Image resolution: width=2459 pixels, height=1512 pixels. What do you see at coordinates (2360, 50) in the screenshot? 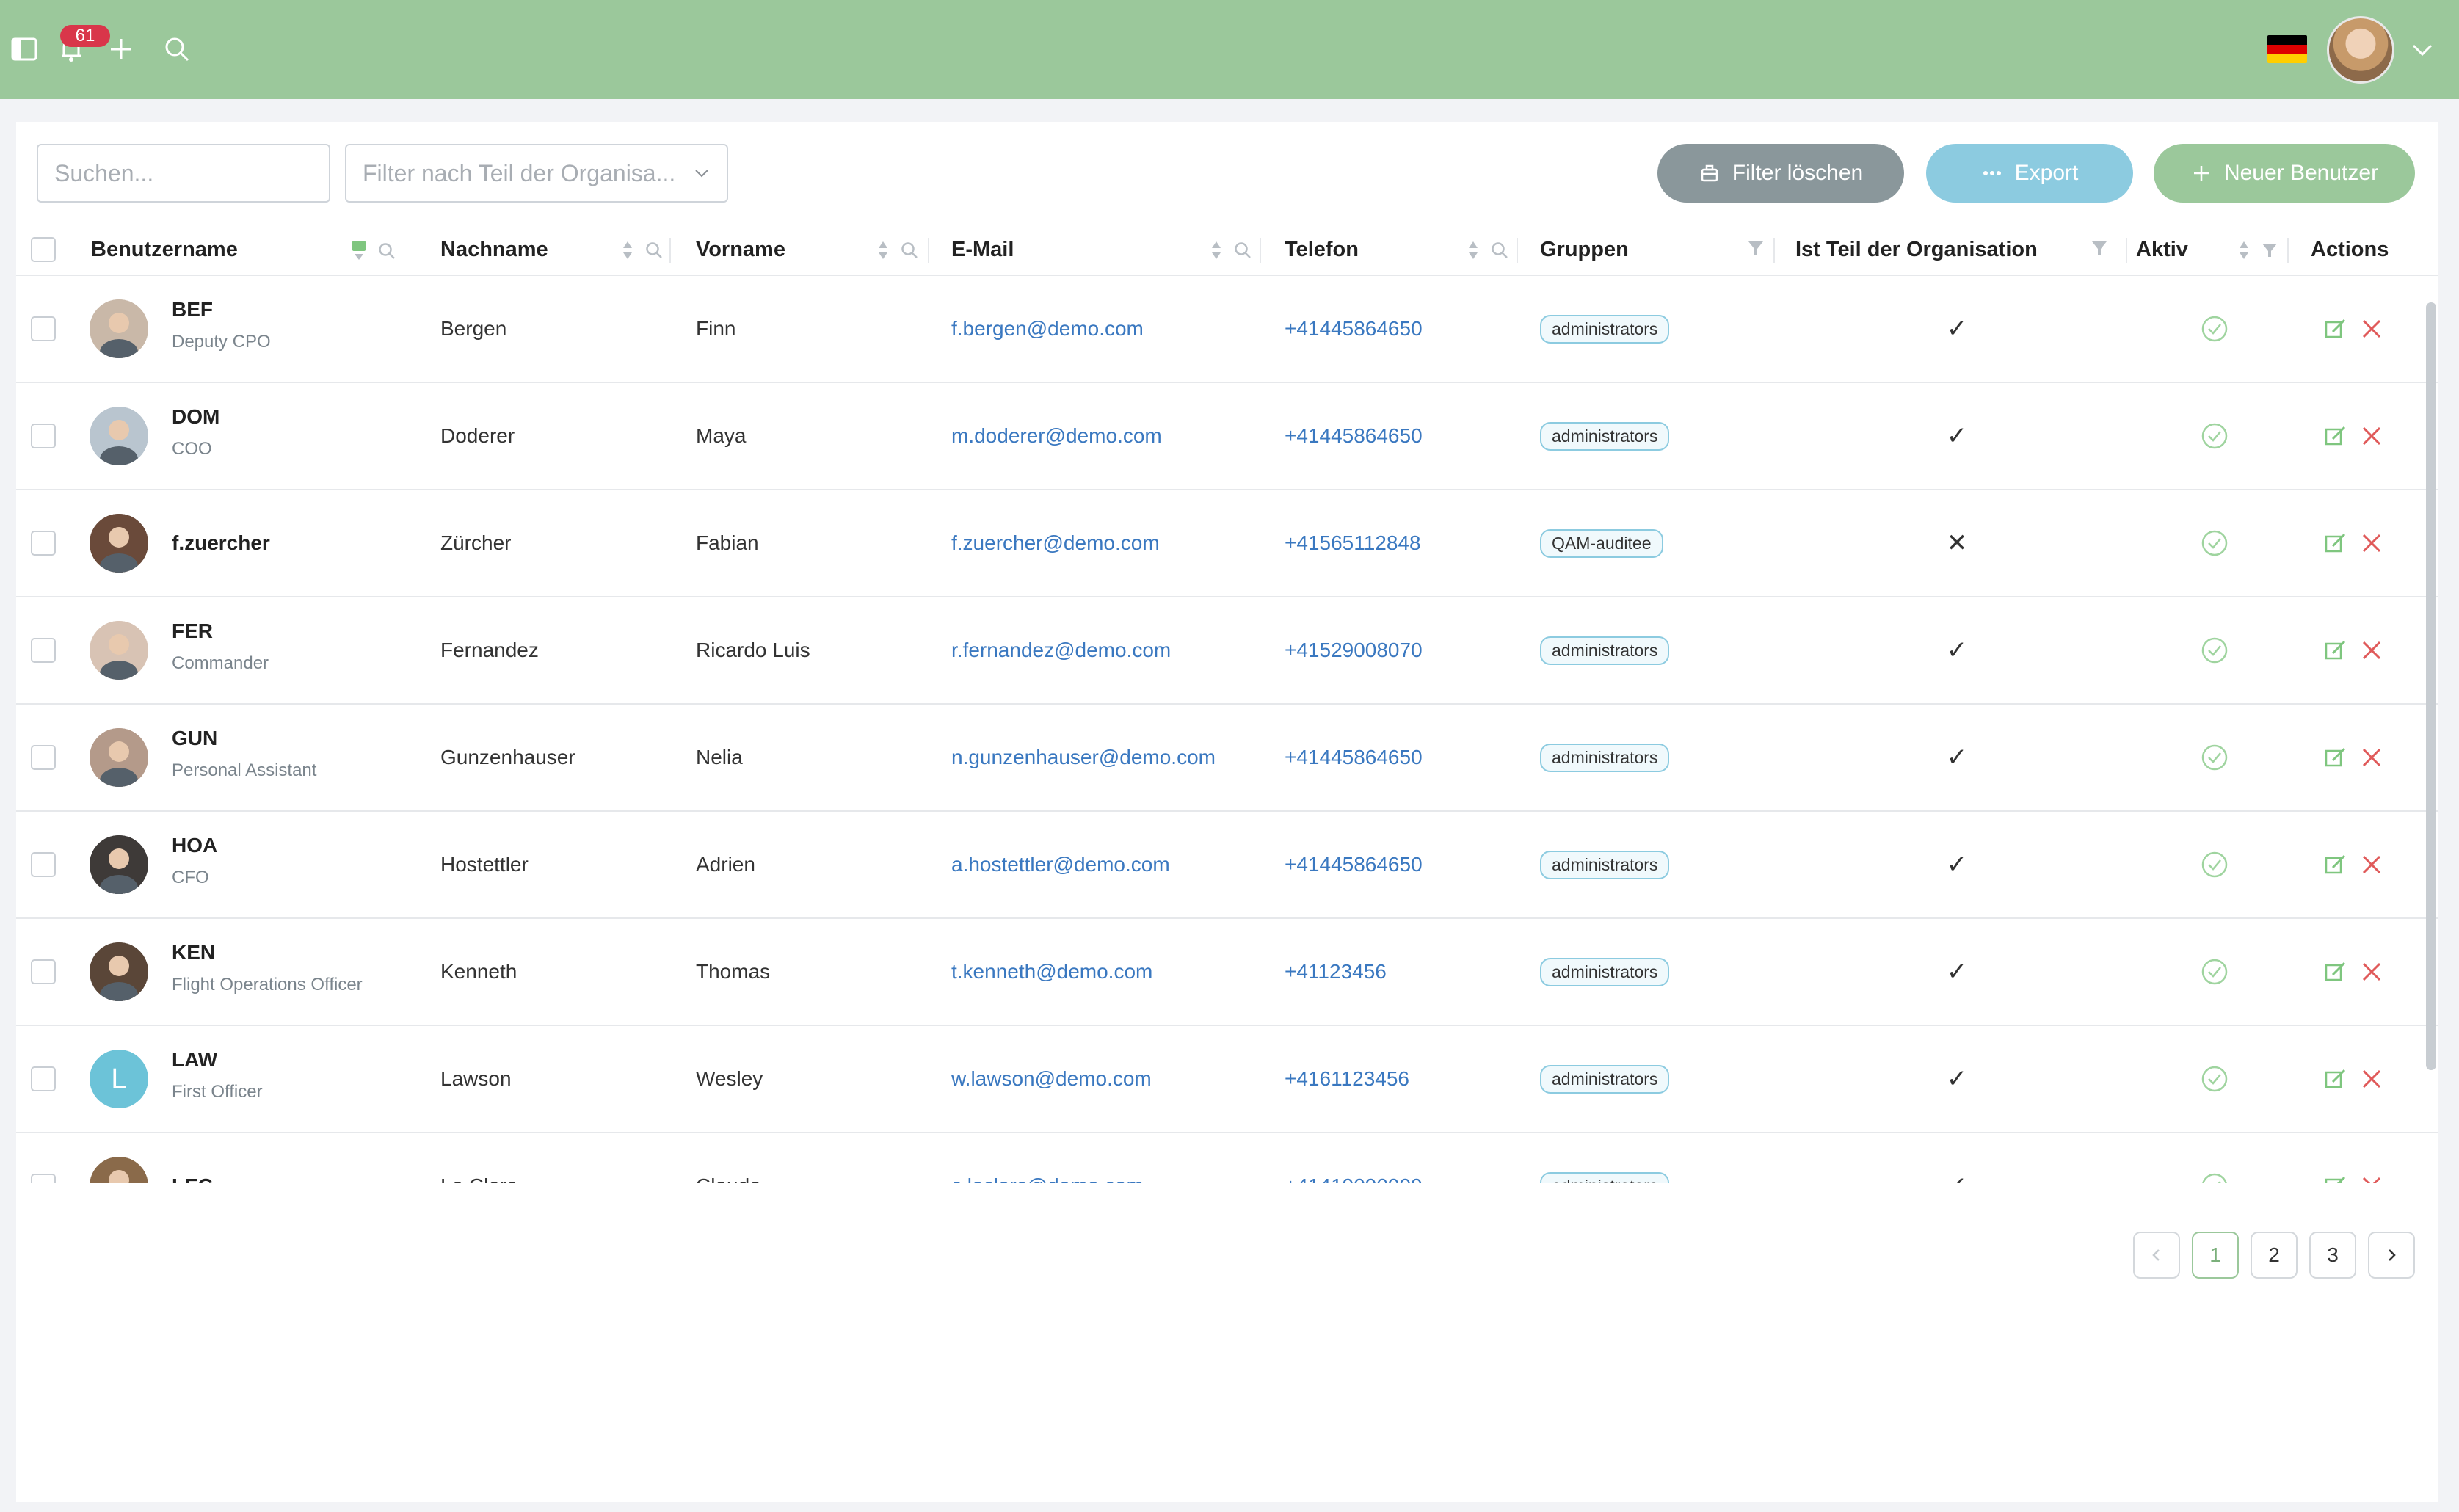
I see `user-avatar` at bounding box center [2360, 50].